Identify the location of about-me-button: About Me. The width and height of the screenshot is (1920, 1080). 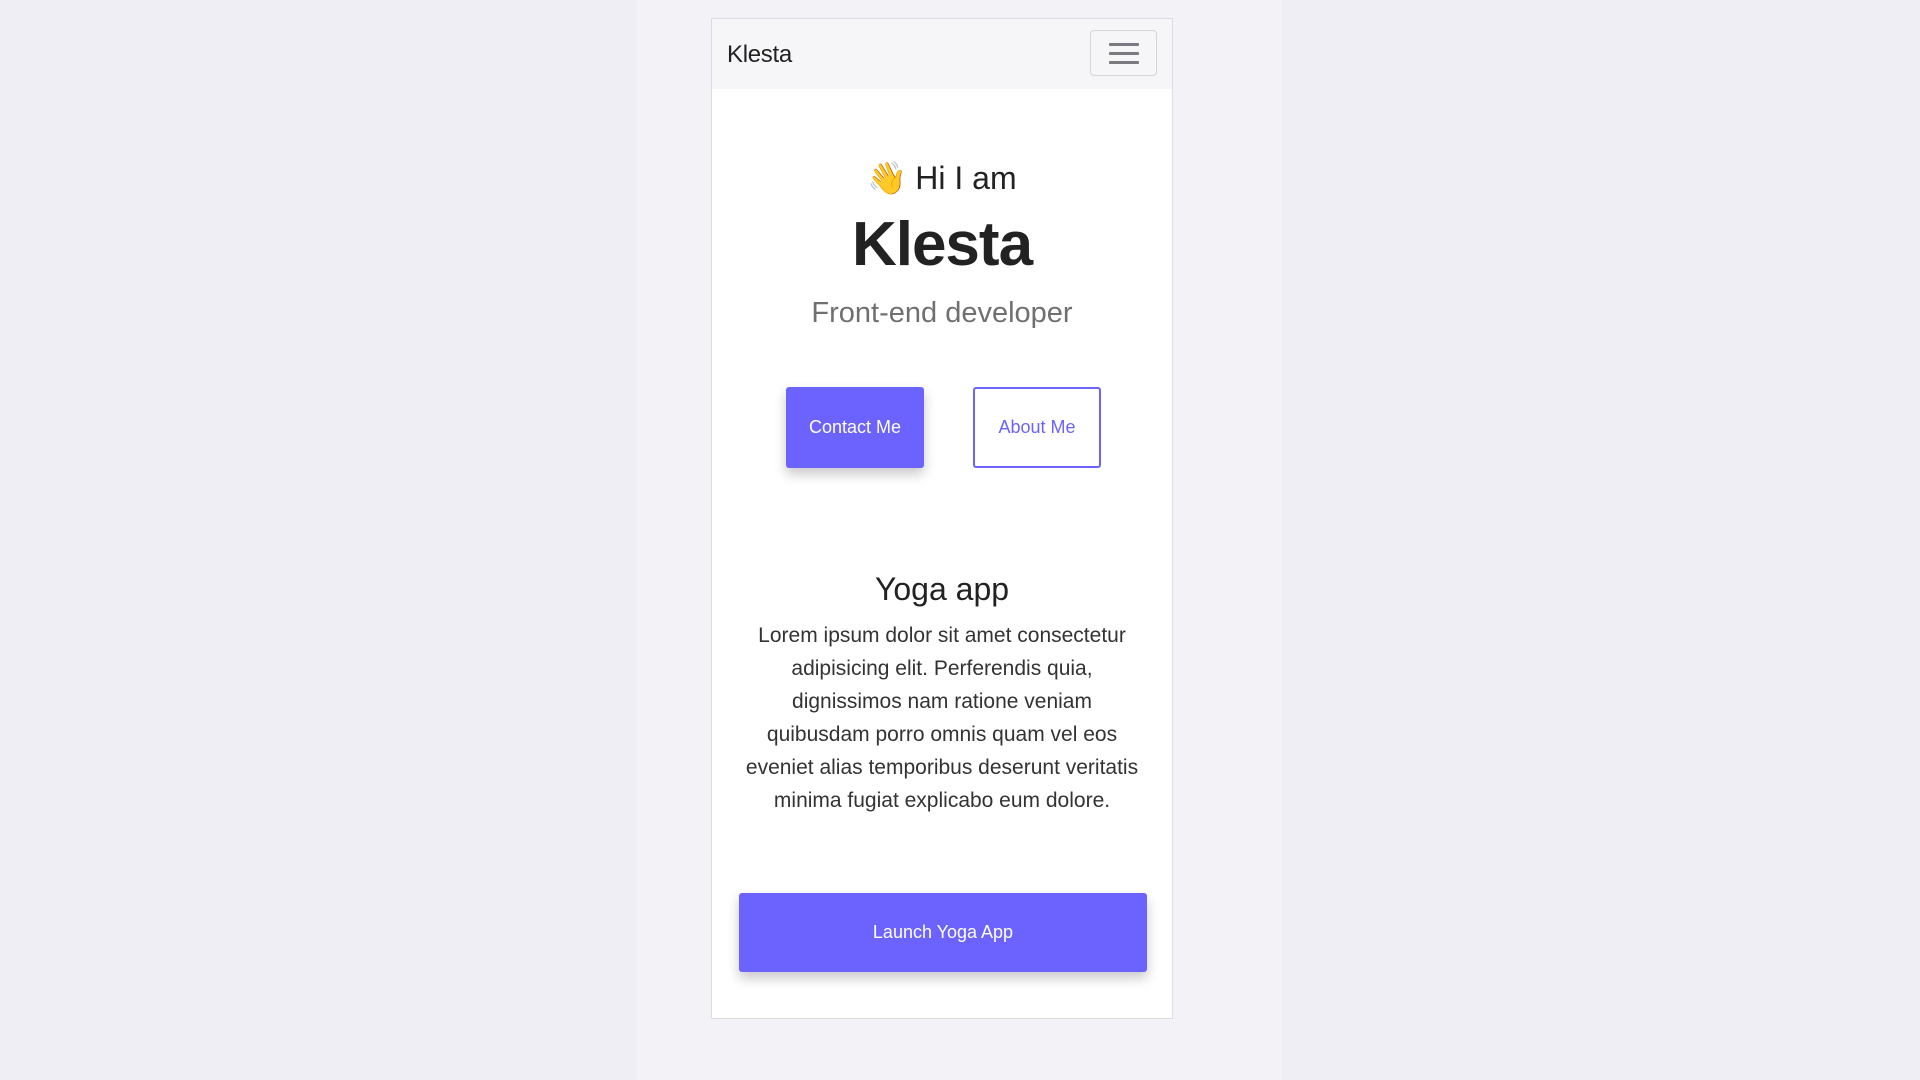
(1037, 427).